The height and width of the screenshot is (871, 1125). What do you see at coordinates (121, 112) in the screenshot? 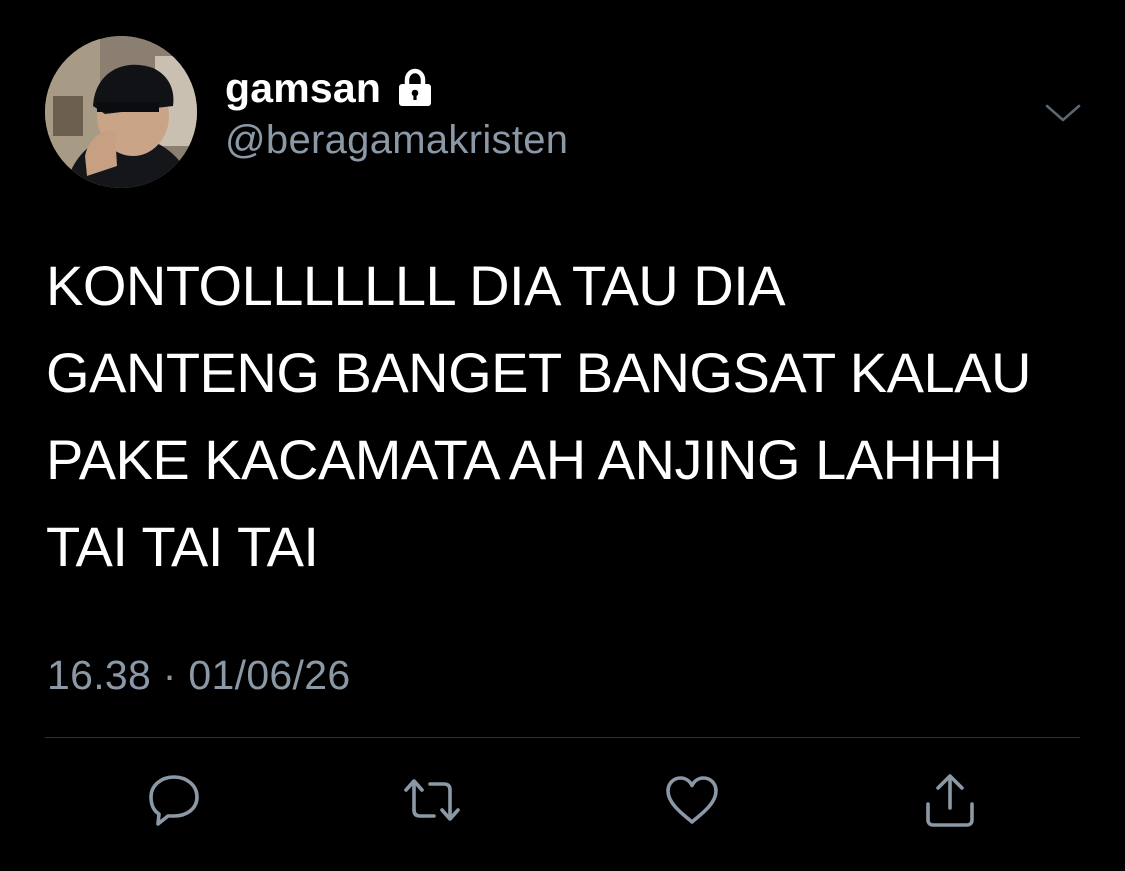
I see `avatar` at bounding box center [121, 112].